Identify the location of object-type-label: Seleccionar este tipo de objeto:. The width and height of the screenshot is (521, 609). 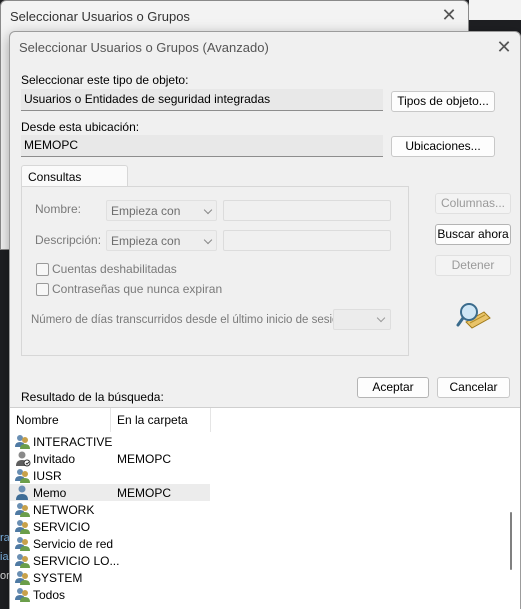
(105, 80).